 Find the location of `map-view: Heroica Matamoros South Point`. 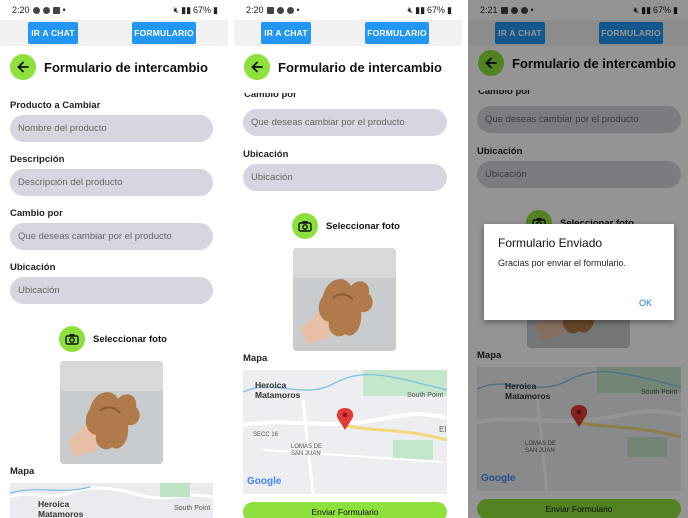

map-view: Heroica Matamoros South Point is located at coordinates (111, 500).